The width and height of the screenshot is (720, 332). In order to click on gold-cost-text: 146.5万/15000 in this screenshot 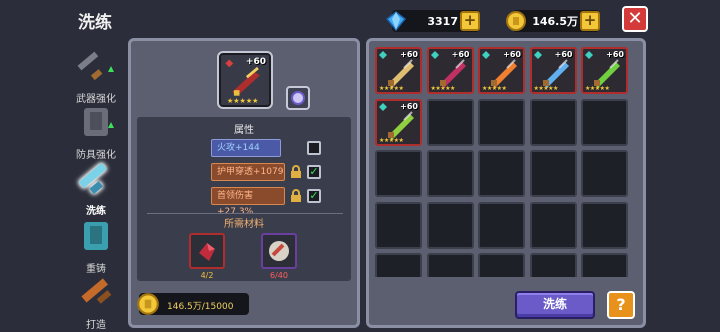, I will do `click(200, 307)`.